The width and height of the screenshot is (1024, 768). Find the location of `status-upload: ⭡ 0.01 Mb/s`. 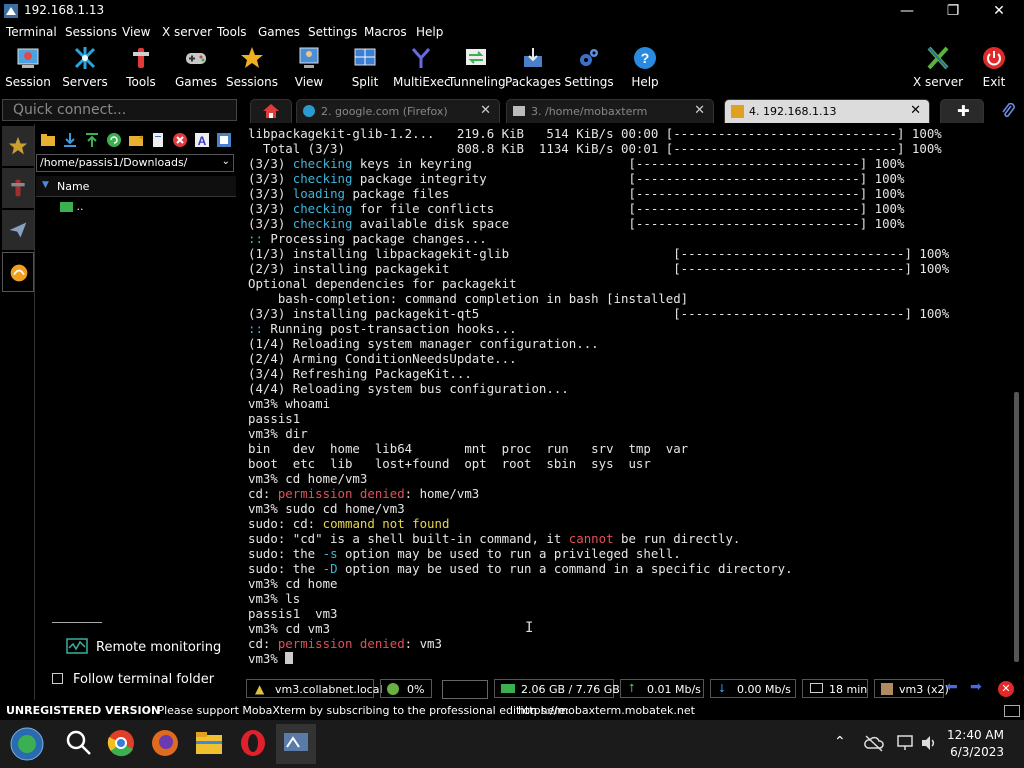

status-upload: ⭡ 0.01 Mb/s is located at coordinates (662, 688).